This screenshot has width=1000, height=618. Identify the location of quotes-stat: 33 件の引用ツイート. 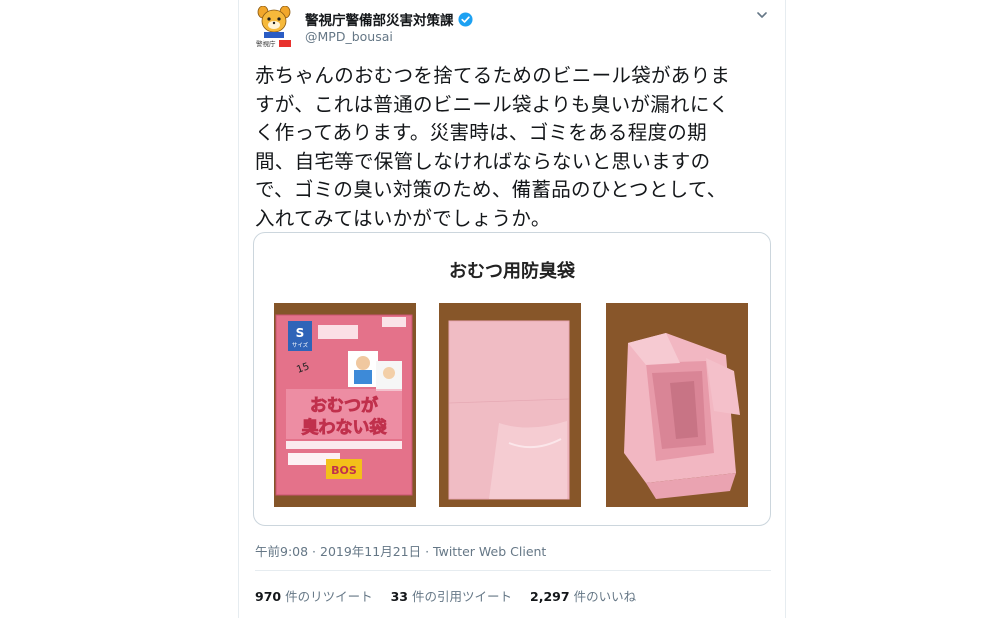
(451, 595).